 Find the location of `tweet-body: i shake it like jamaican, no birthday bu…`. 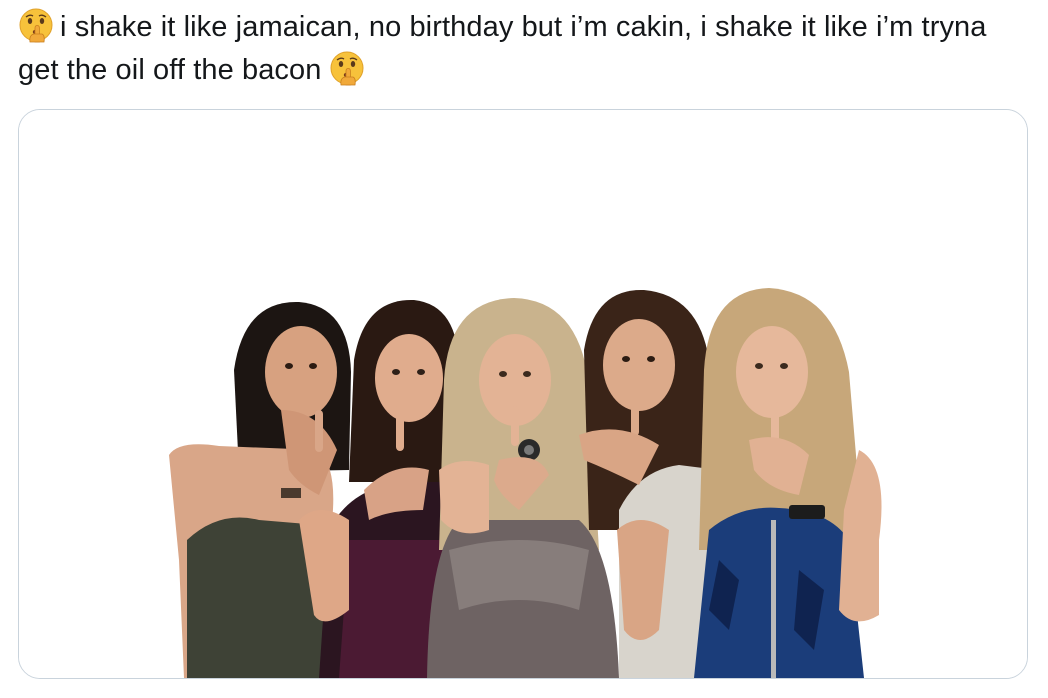

tweet-body: i shake it like jamaican, no birthday bu… is located at coordinates (502, 48).